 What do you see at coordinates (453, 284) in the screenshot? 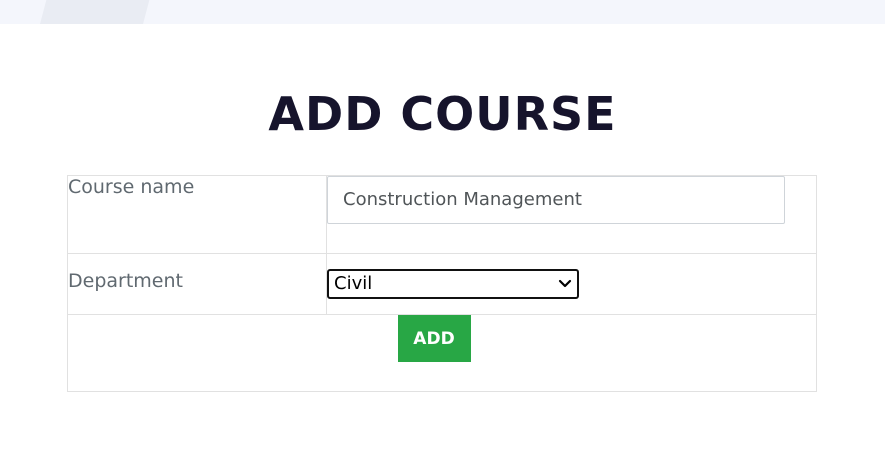
I see `department-select: Civil` at bounding box center [453, 284].